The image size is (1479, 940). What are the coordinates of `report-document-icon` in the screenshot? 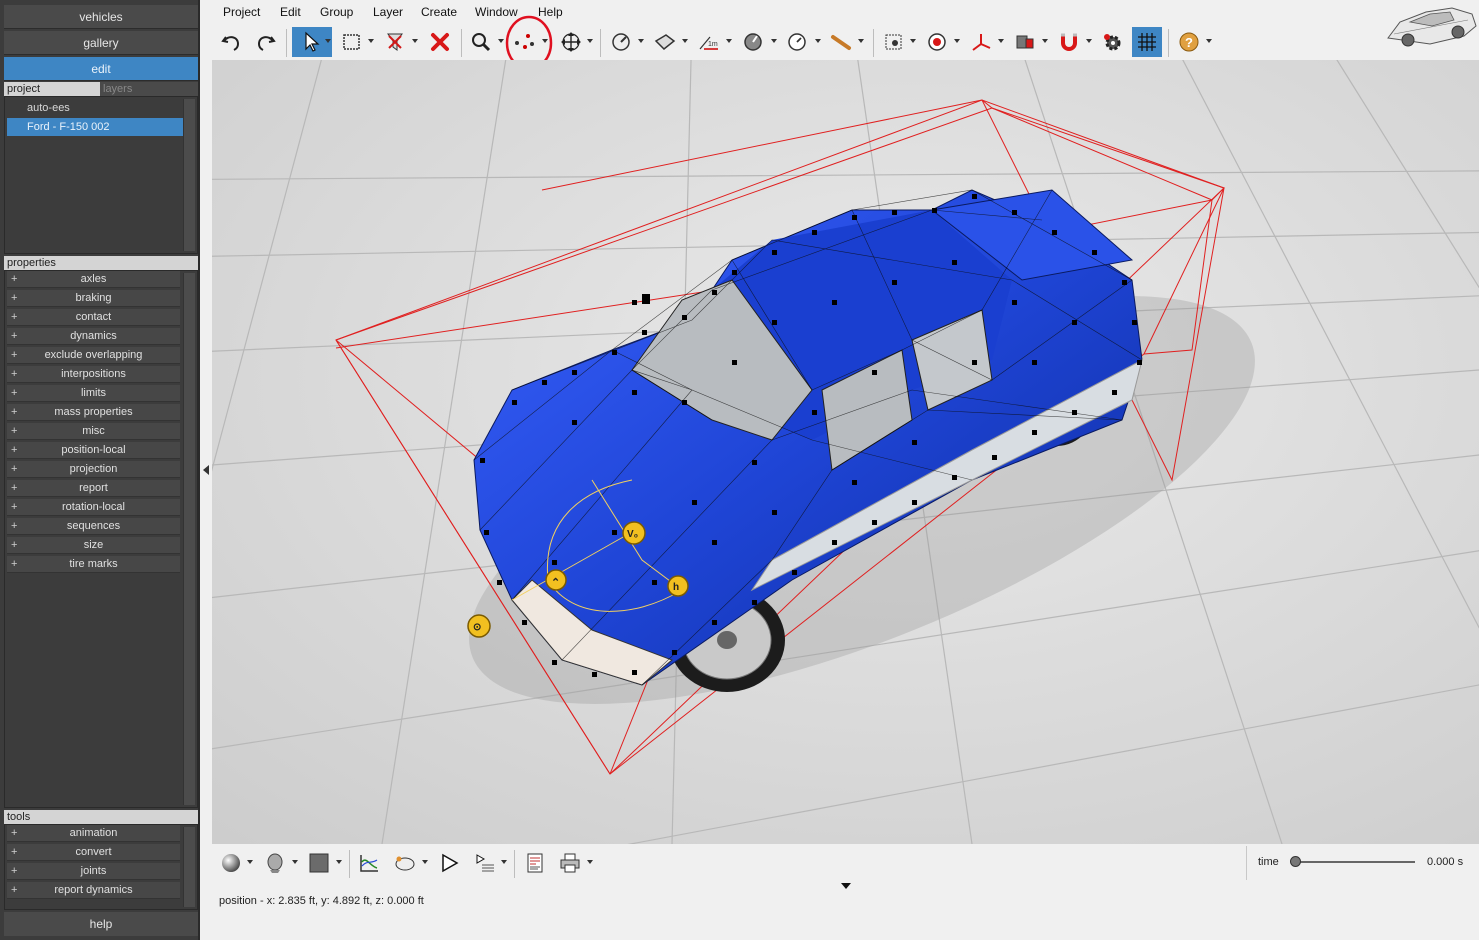 It's located at (535, 863).